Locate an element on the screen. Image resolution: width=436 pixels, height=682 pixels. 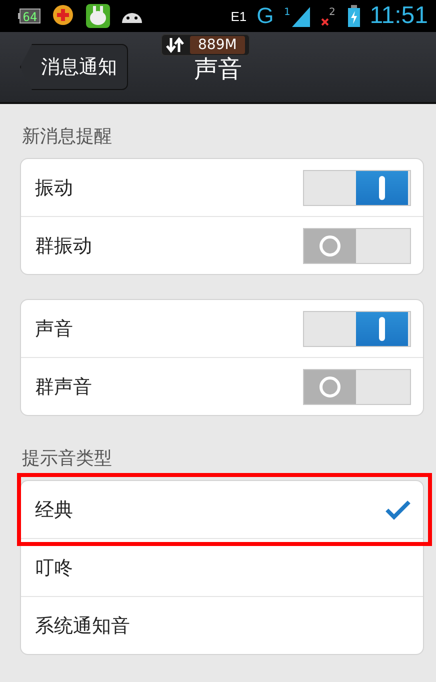
sound-option-row: 经典 is located at coordinates (222, 509).